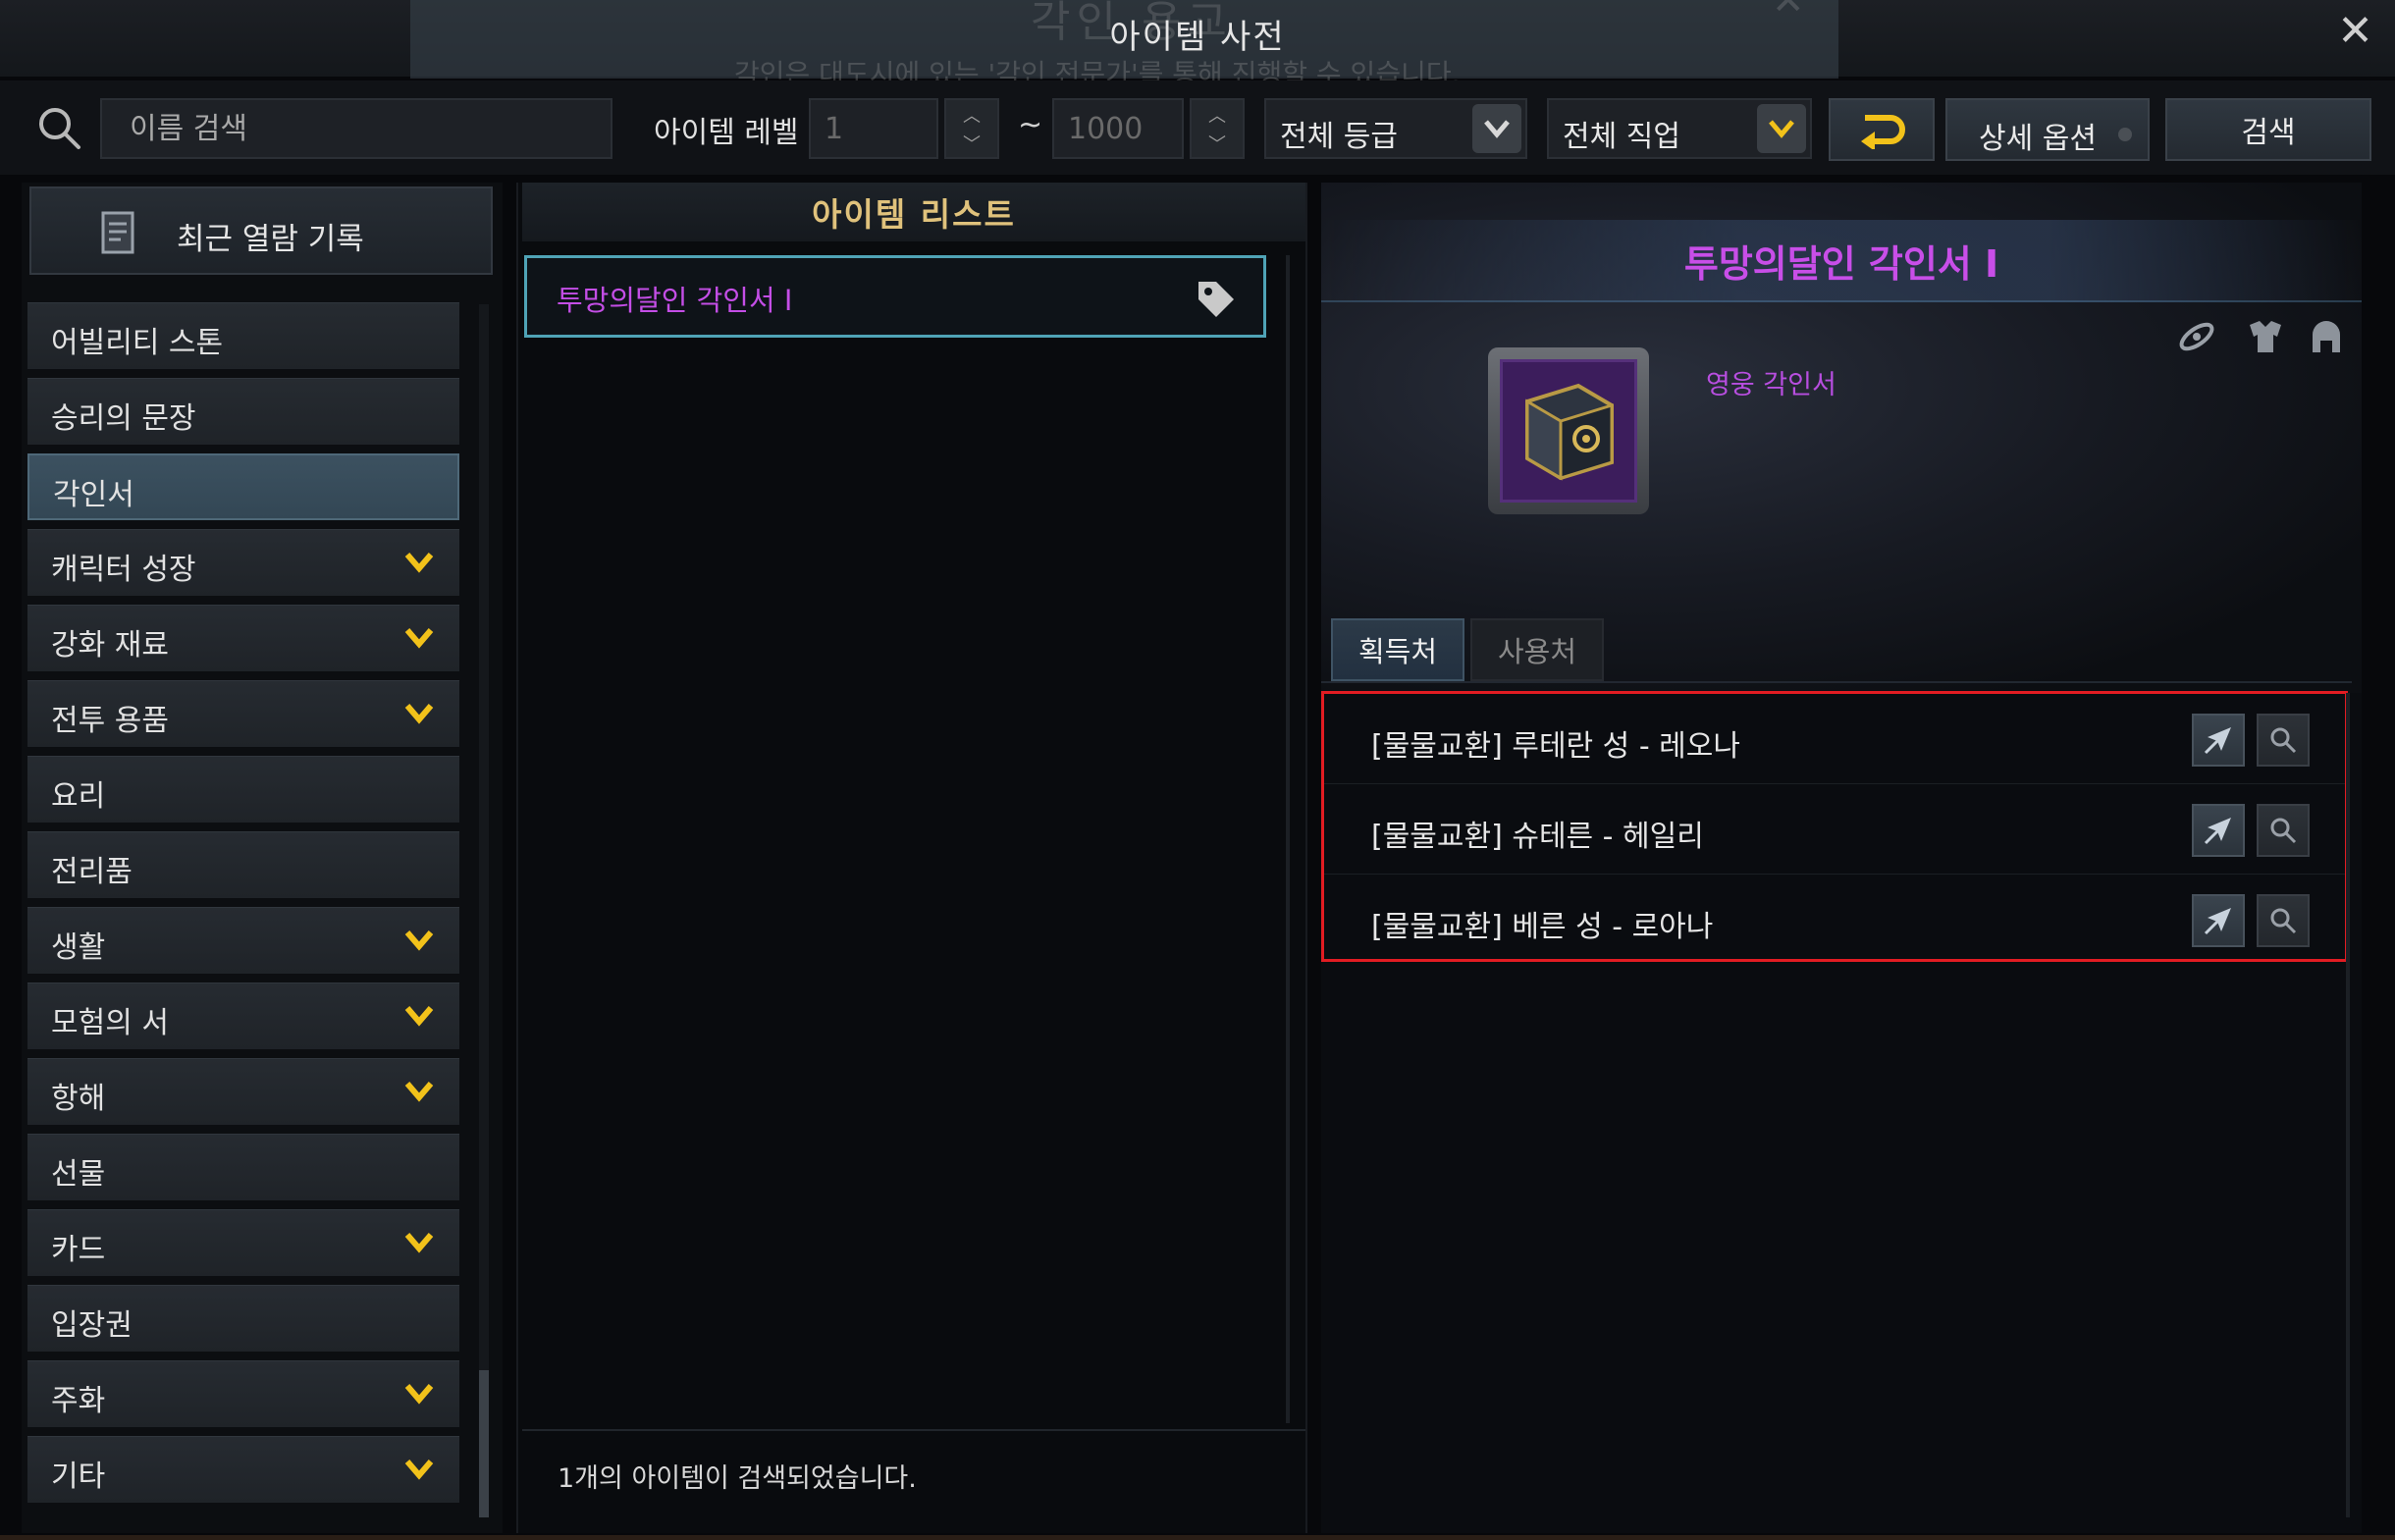 The width and height of the screenshot is (2395, 1540). I want to click on source-row: [물물교환] 루테란 성 - 레오나, so click(1835, 739).